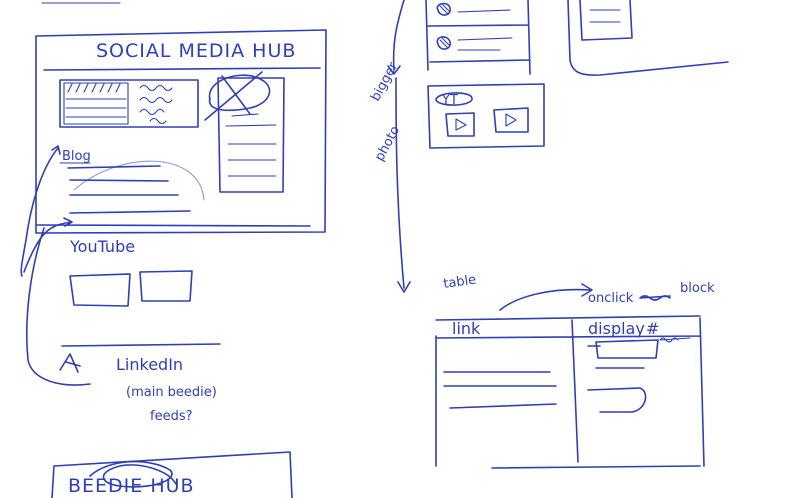 This screenshot has width=800, height=498. What do you see at coordinates (652, 328) in the screenshot?
I see `hash-label: #` at bounding box center [652, 328].